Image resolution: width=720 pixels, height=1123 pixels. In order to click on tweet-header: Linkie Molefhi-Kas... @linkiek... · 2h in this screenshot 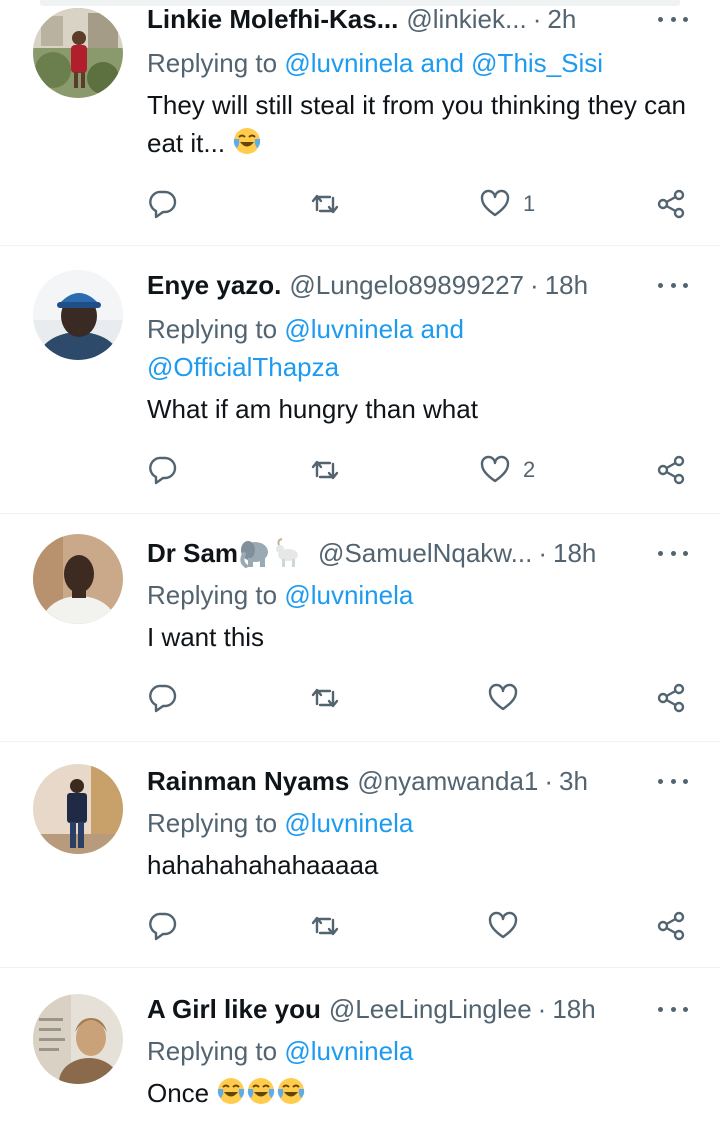, I will do `click(397, 19)`.